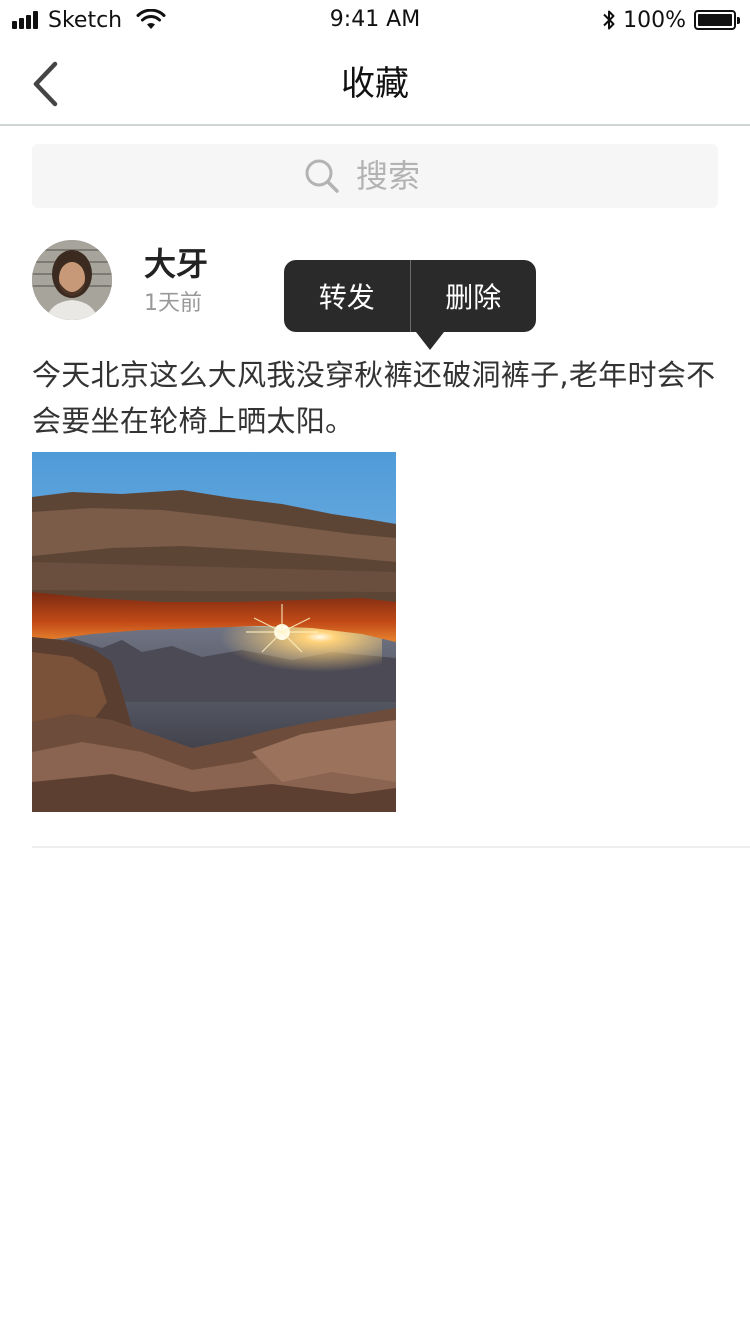 The height and width of the screenshot is (1334, 750). I want to click on avatar, so click(72, 280).